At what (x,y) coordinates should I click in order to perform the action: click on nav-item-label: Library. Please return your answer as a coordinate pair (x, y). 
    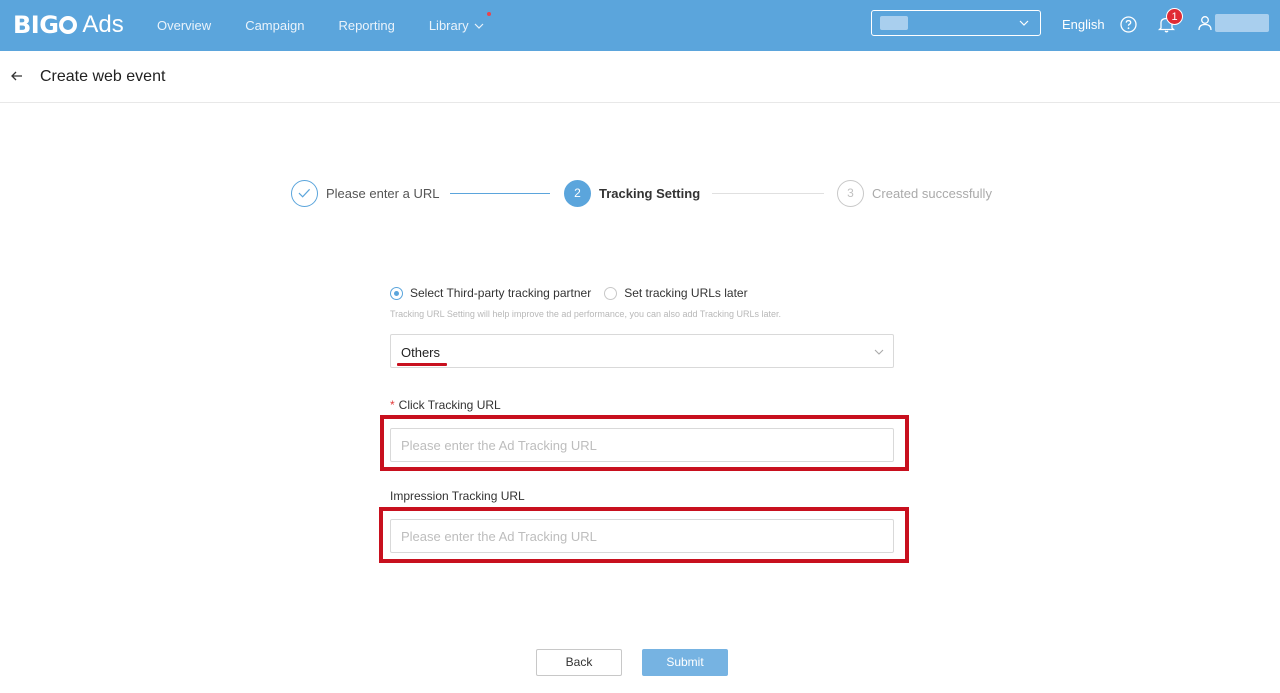
    Looking at the image, I should click on (448, 25).